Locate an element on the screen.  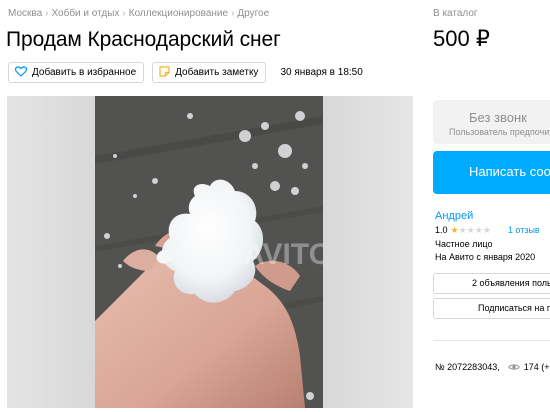
rating-stars: ★ ★ ★ ★ ★ is located at coordinates (470, 229).